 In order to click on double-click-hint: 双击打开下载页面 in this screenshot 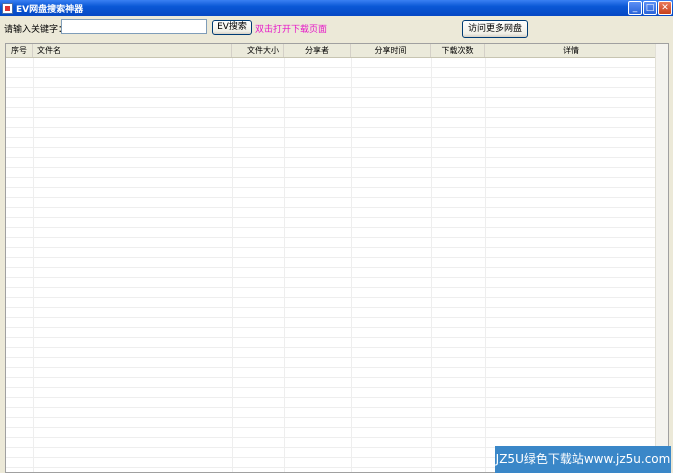, I will do `click(291, 30)`.